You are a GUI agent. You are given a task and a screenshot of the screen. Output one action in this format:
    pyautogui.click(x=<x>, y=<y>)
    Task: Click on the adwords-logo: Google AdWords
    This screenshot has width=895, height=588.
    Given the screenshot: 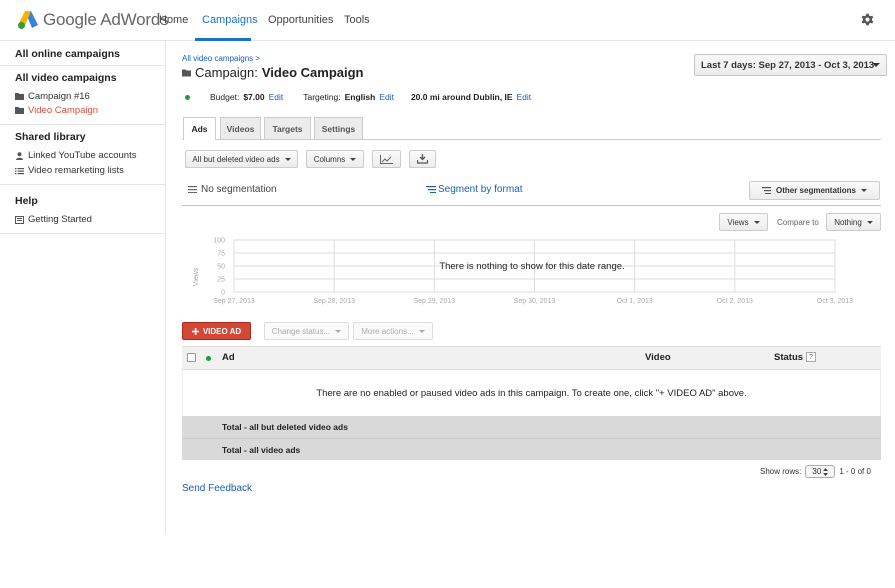 What is the action you would take?
    pyautogui.click(x=93, y=20)
    